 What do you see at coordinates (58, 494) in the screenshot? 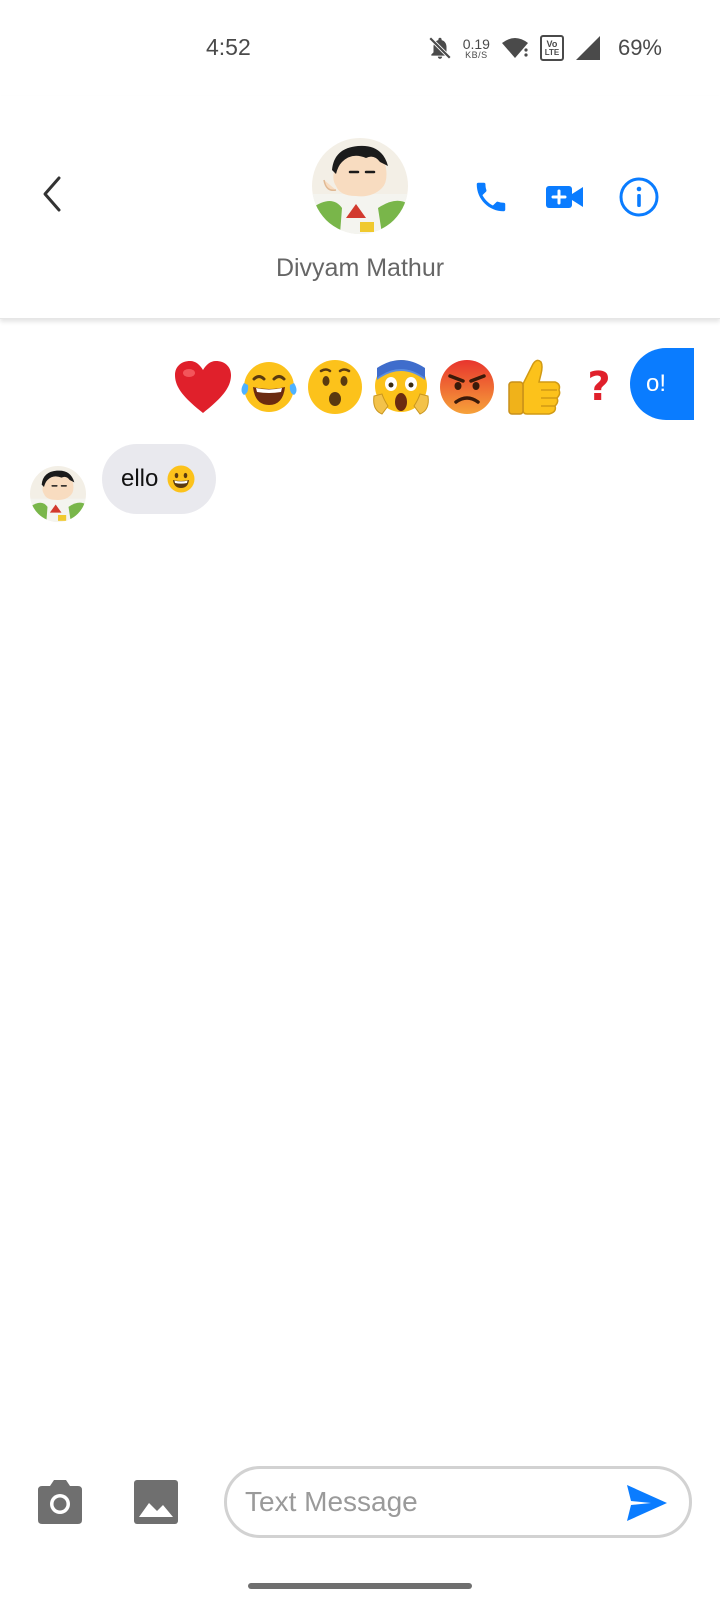
I see `sender-avatar` at bounding box center [58, 494].